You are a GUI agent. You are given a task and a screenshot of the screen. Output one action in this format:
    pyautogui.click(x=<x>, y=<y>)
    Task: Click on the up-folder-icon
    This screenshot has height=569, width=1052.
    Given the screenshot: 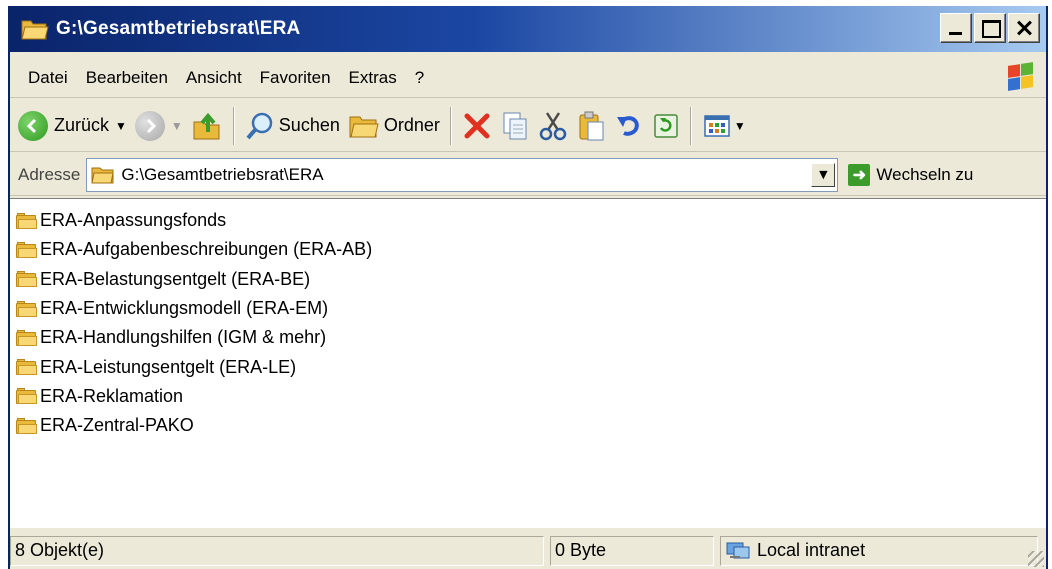 What is the action you would take?
    pyautogui.click(x=206, y=125)
    